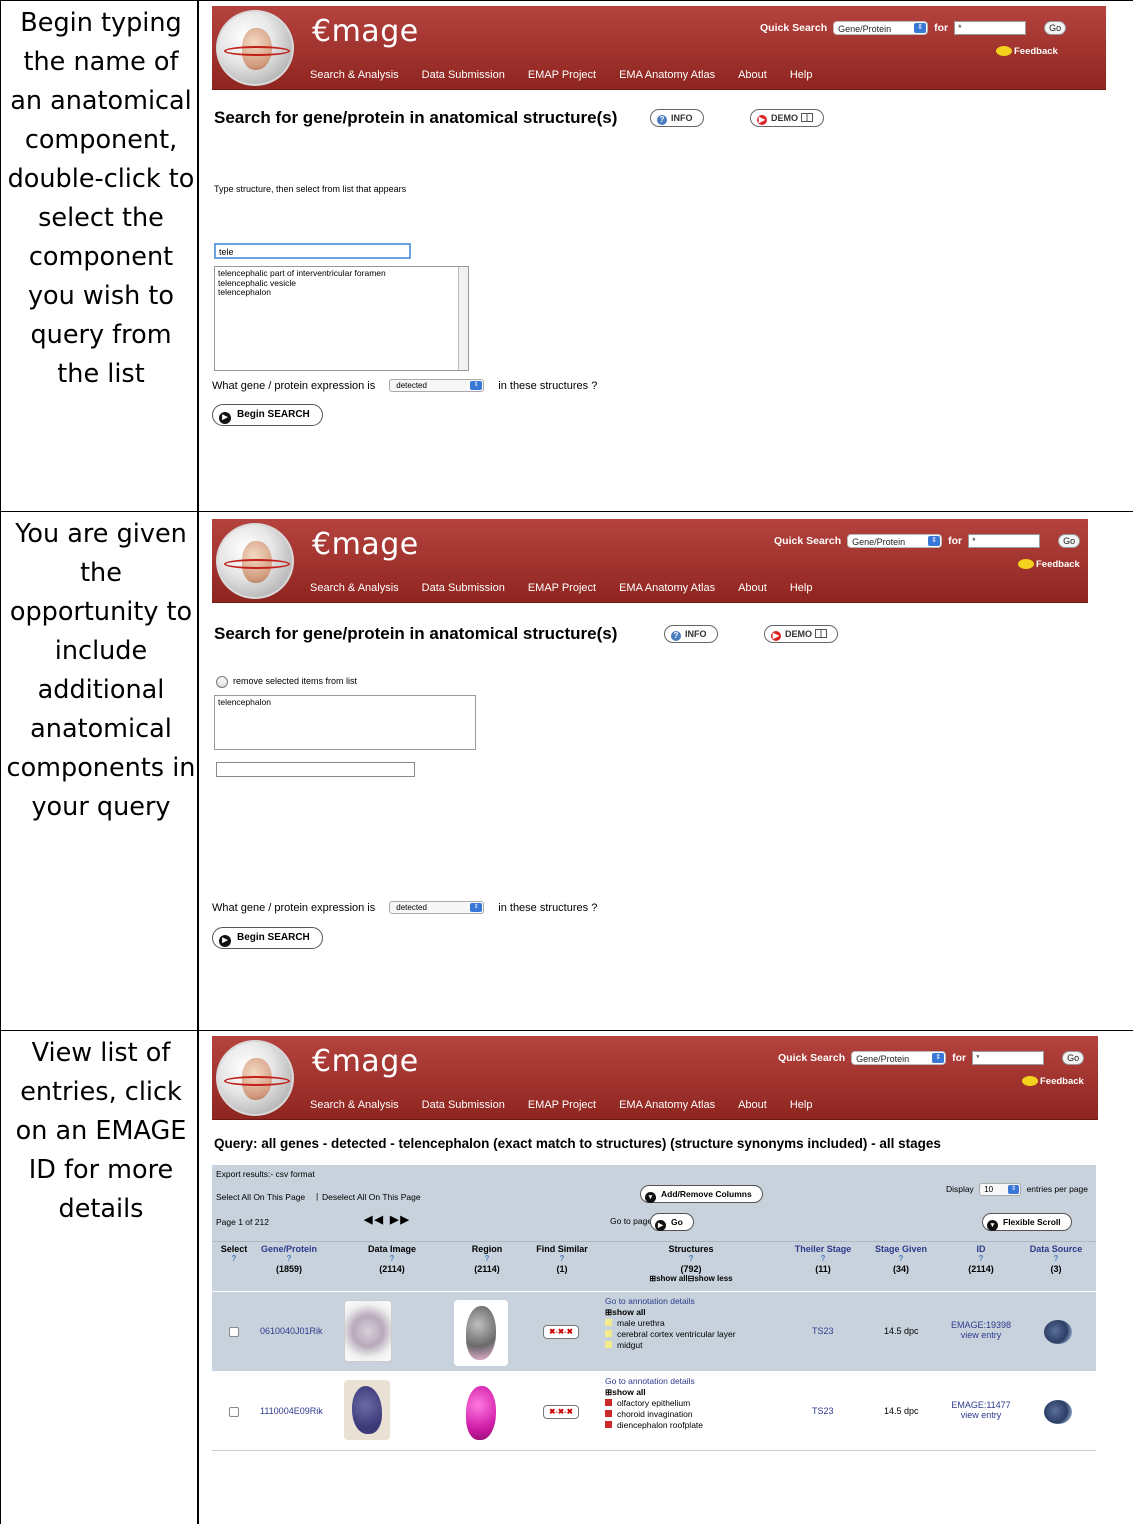 The height and width of the screenshot is (1524, 1133). What do you see at coordinates (260, 1197) in the screenshot?
I see `select-all-link: Select All On This Page` at bounding box center [260, 1197].